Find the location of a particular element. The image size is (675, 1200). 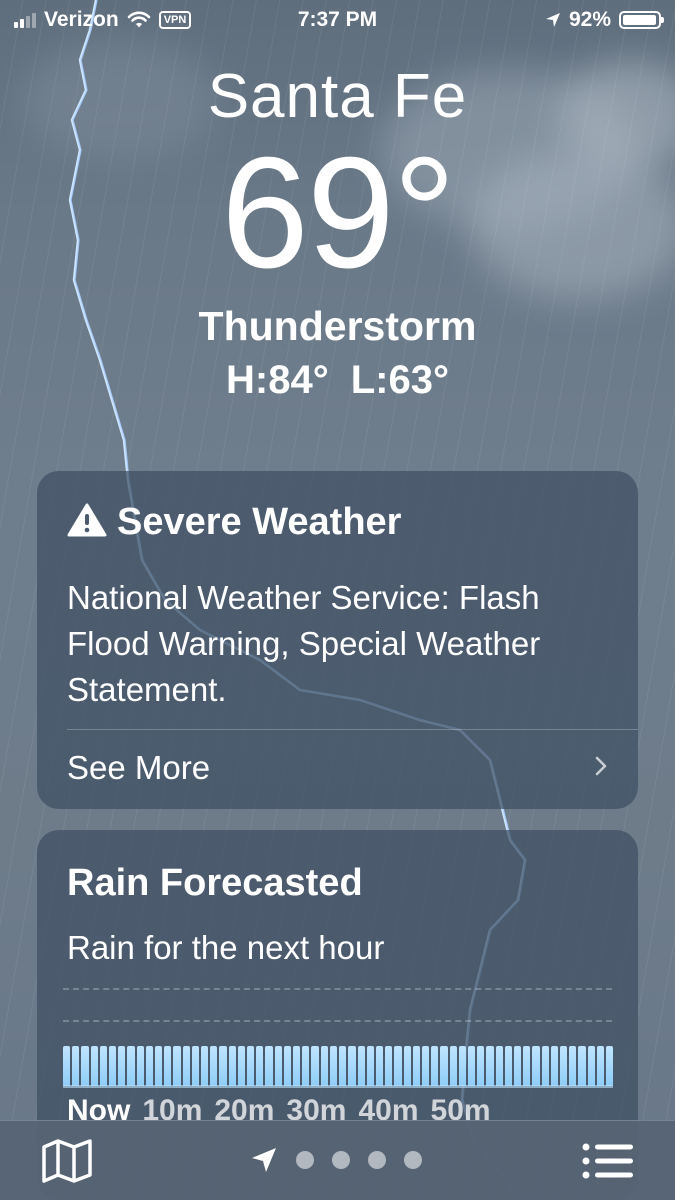

location-arrow-icon is located at coordinates (264, 1160).